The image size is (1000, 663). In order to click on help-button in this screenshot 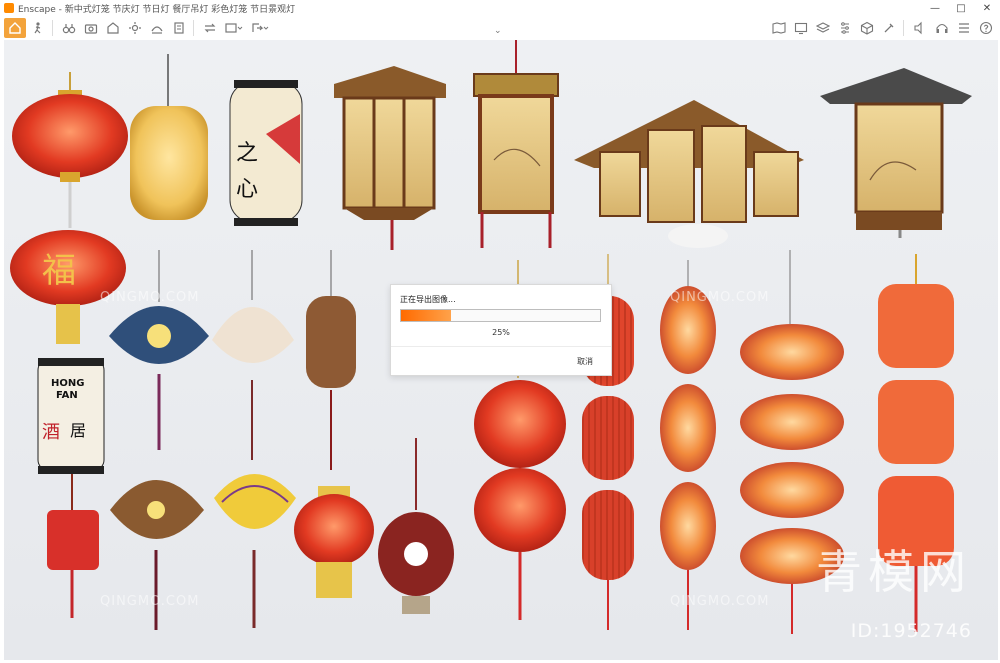, I will do `click(986, 28)`.